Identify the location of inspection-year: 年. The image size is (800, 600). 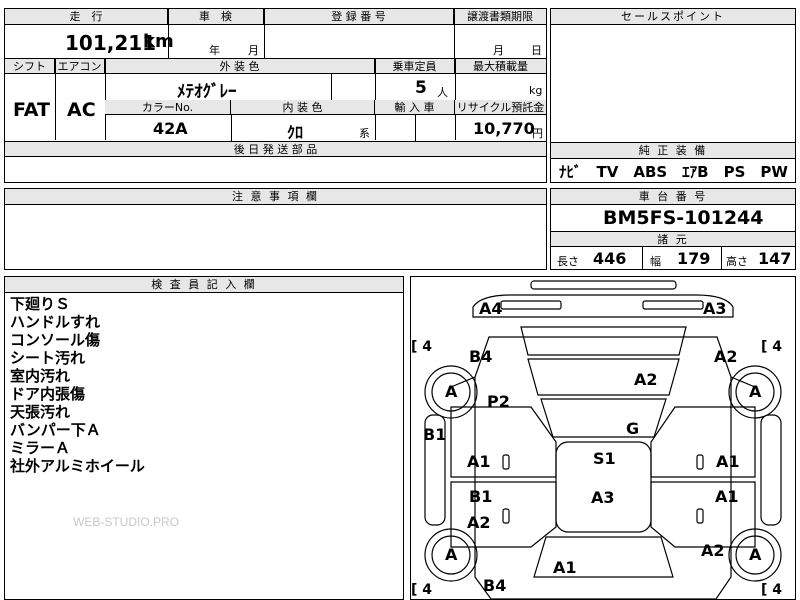
(214, 50).